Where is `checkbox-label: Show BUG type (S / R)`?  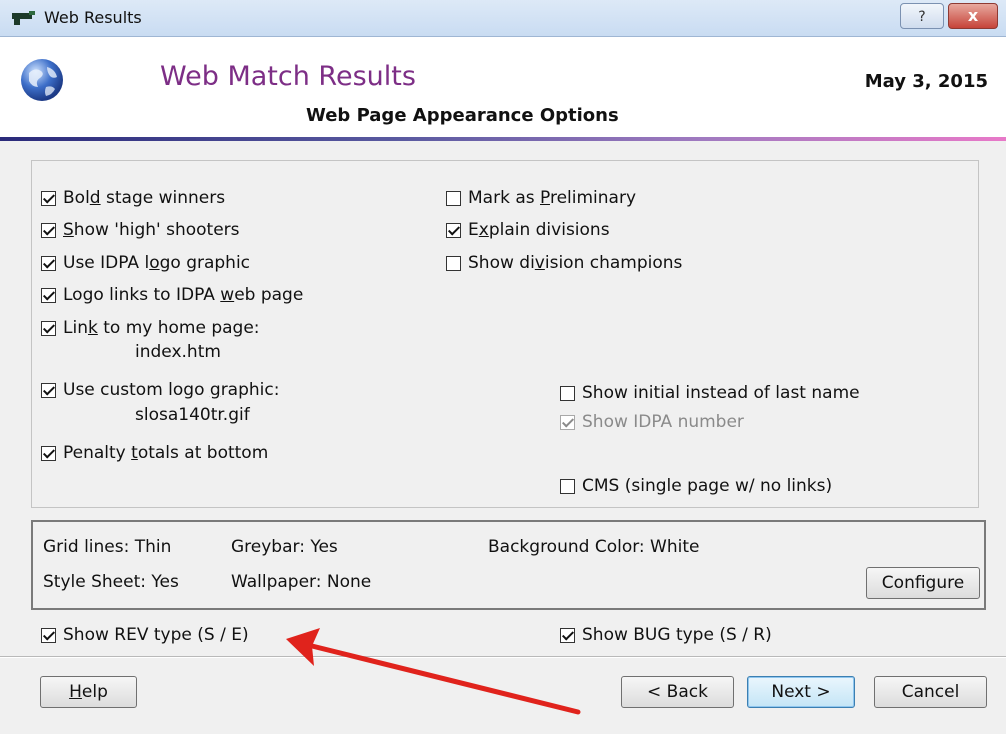 checkbox-label: Show BUG type (S / R) is located at coordinates (677, 635).